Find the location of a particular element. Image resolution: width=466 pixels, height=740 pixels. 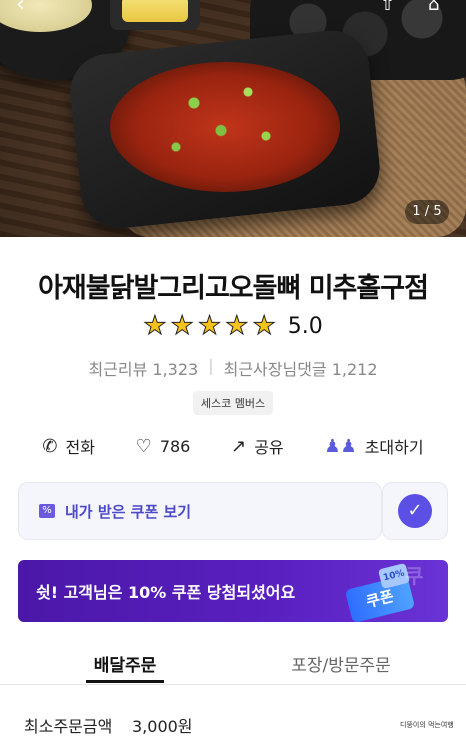

coupon-label: 내가 받은 쿠폰 보기 is located at coordinates (128, 511).